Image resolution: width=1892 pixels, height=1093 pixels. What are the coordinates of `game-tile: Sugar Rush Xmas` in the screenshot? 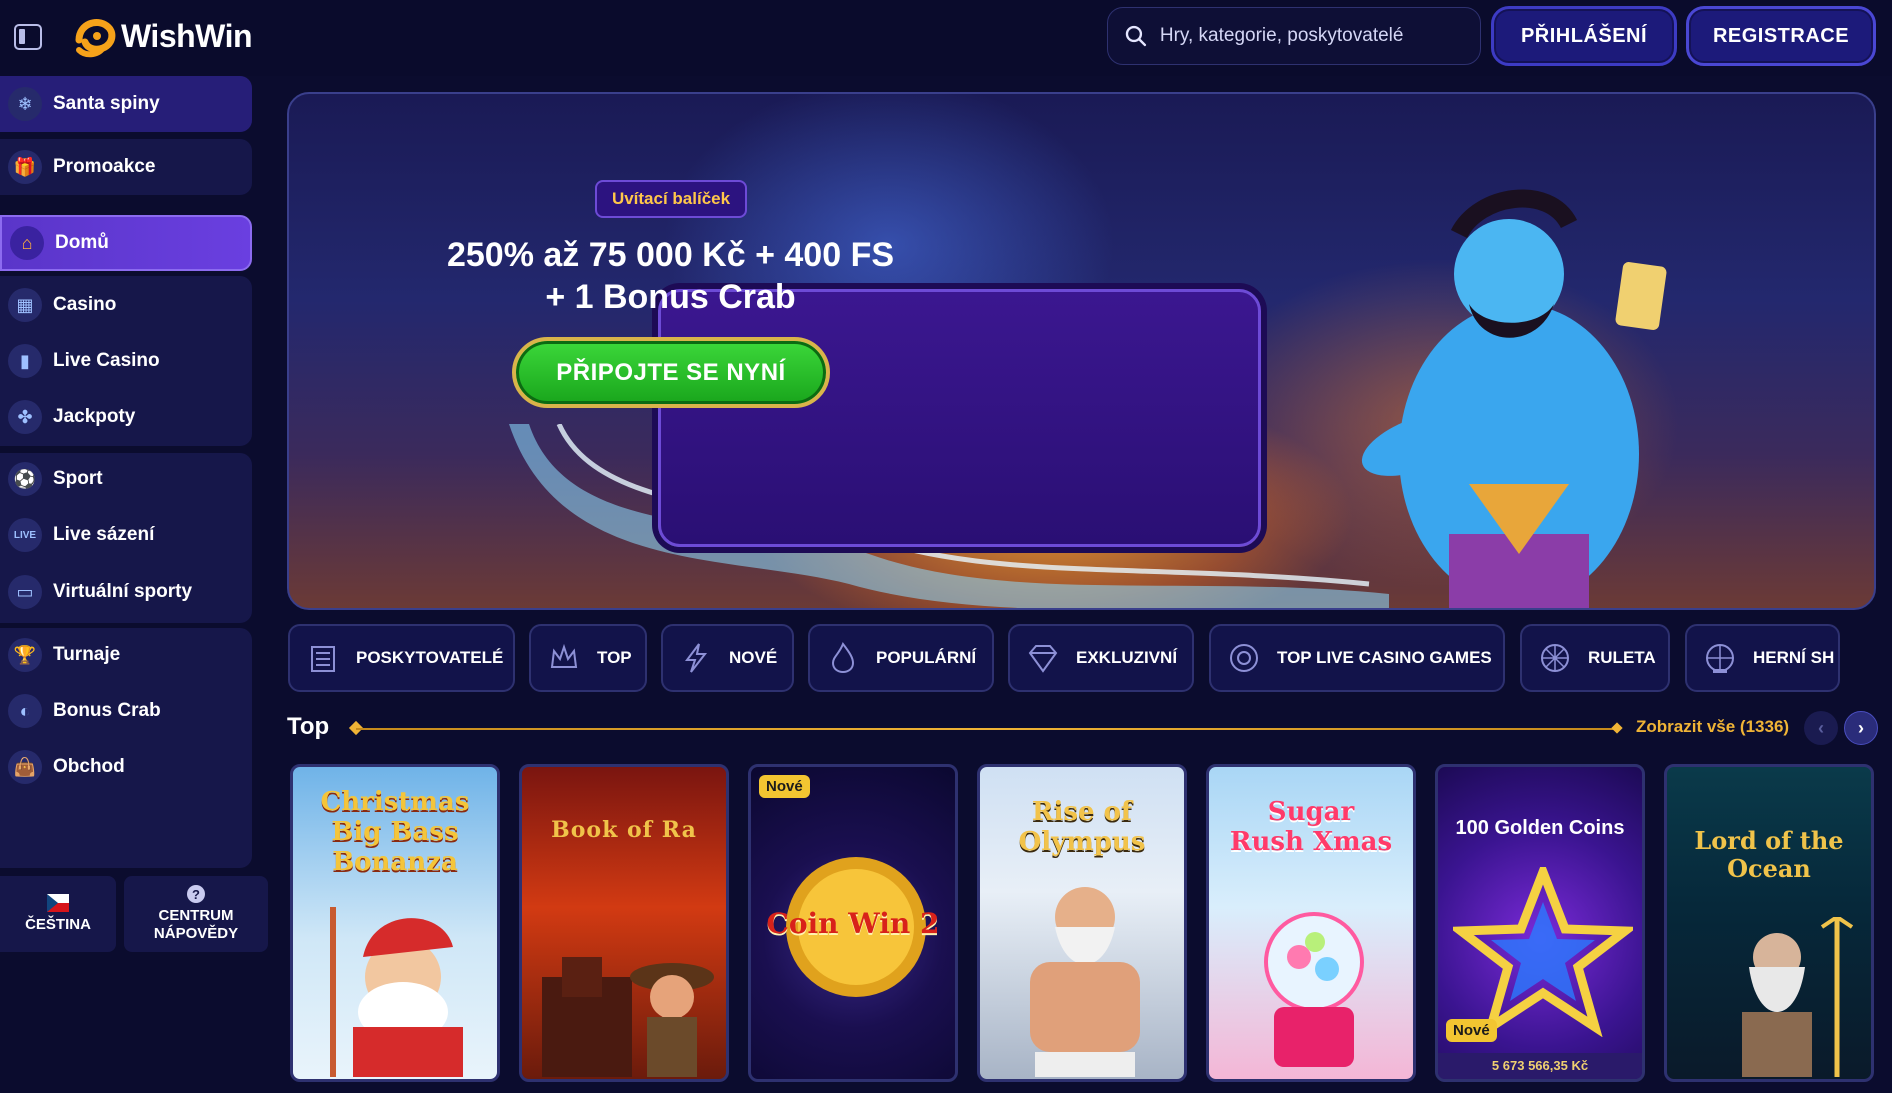 It's located at (1311, 923).